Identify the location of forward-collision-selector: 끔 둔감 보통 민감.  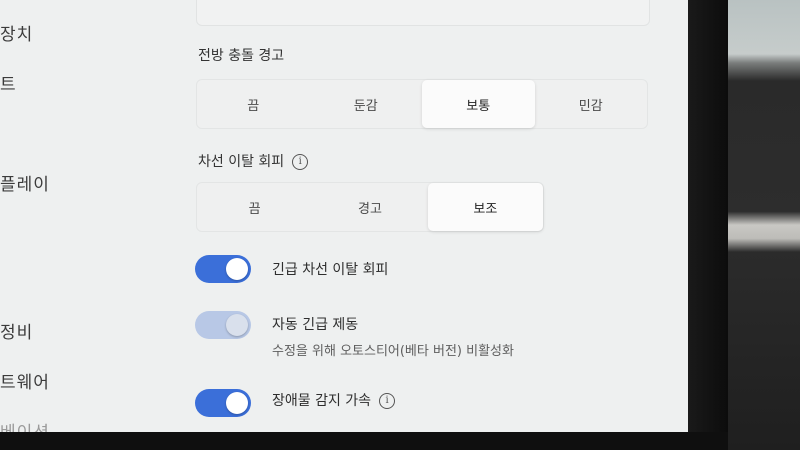
(422, 104).